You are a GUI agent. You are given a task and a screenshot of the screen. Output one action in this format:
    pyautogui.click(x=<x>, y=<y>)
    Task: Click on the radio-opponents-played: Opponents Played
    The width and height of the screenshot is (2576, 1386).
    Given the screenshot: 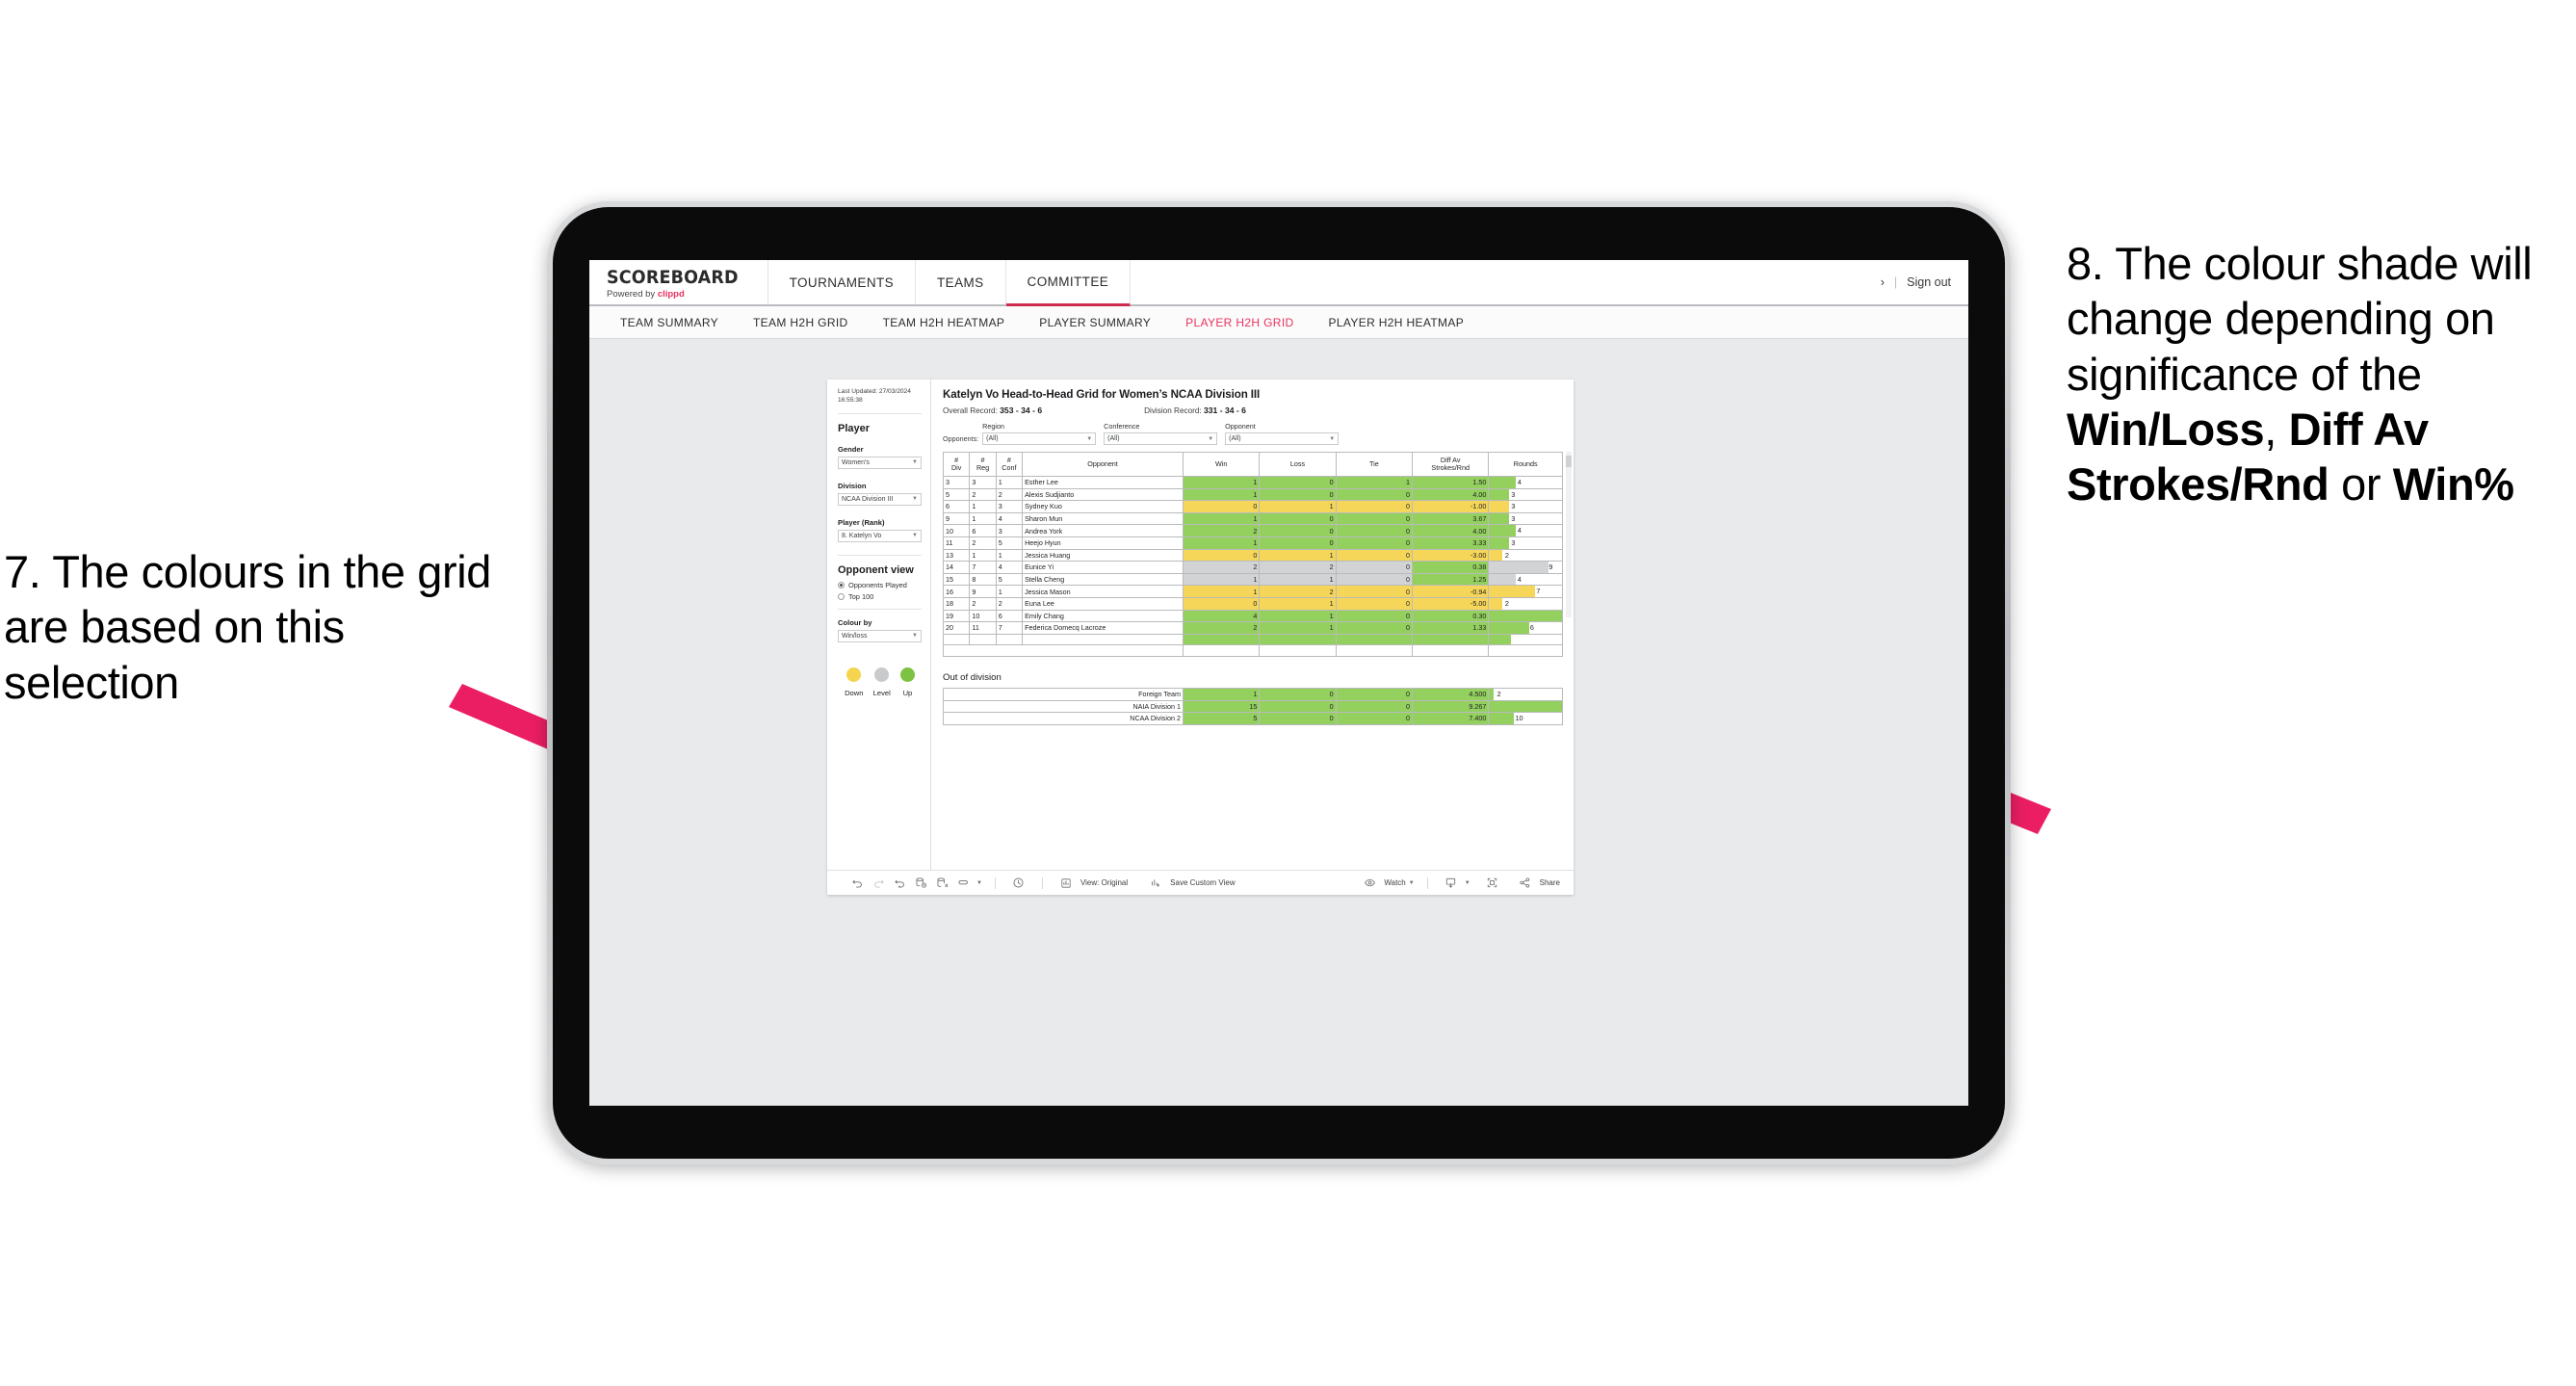 What is the action you would take?
    pyautogui.click(x=880, y=585)
    